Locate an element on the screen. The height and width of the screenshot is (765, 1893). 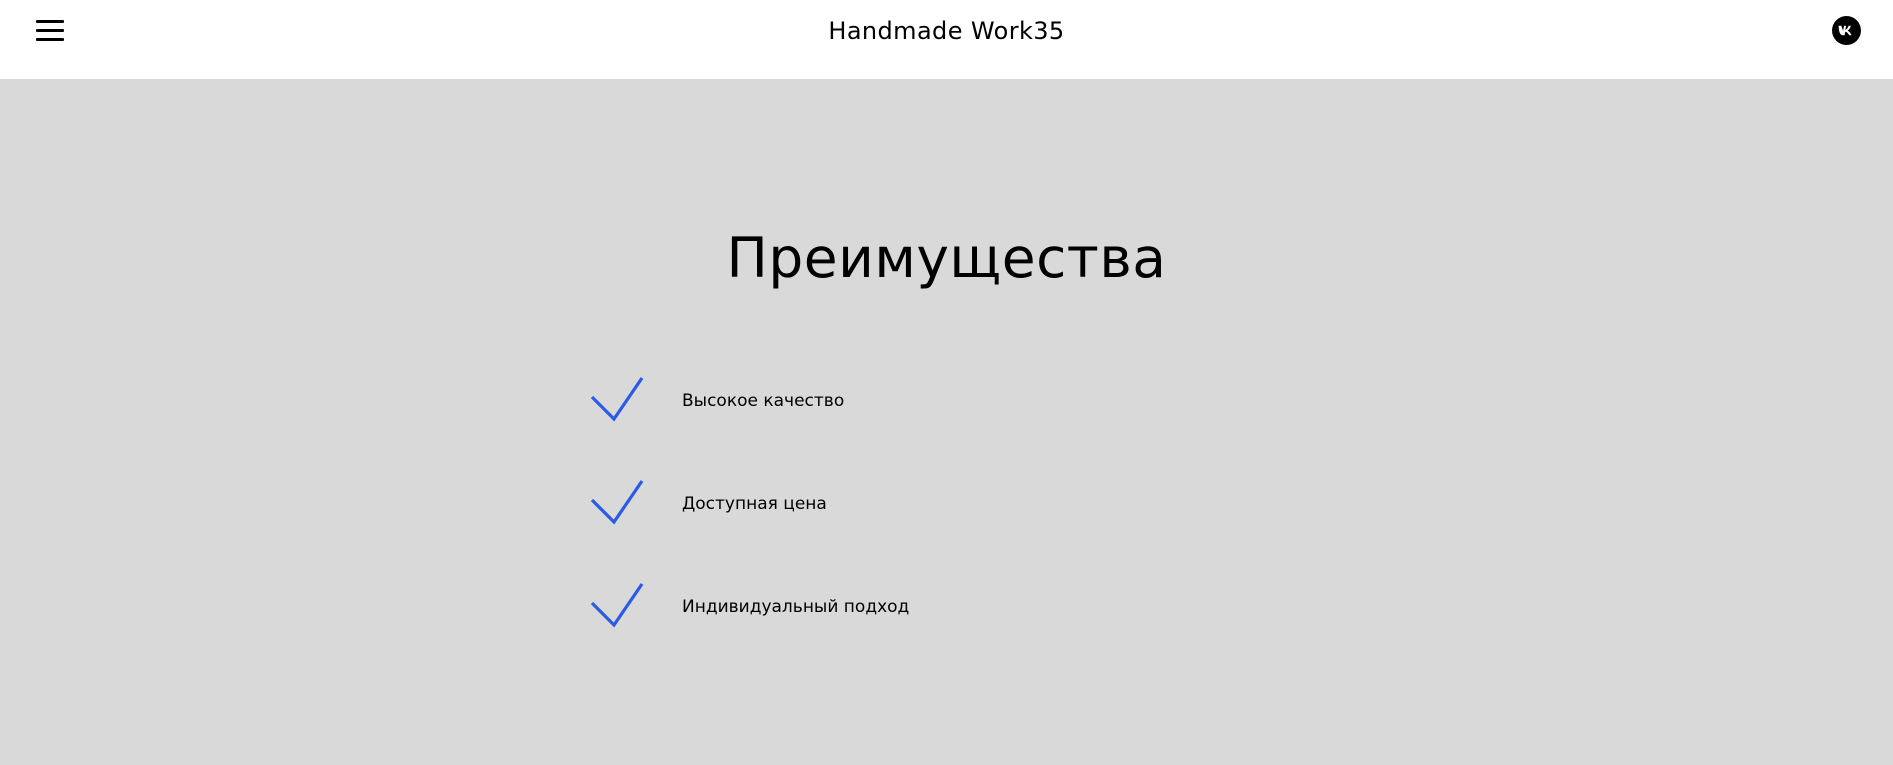
advantage-item: Высокое качество is located at coordinates (840, 403).